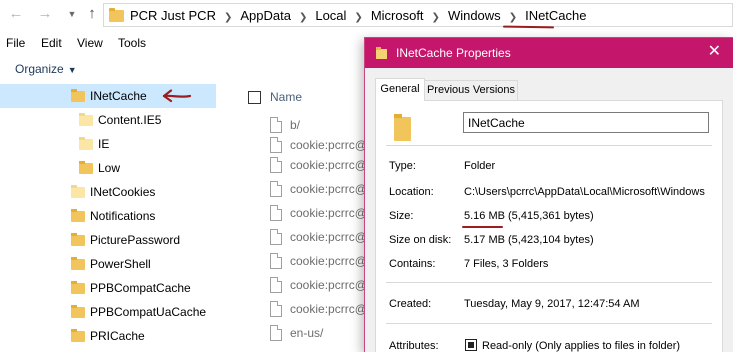 The image size is (733, 352). I want to click on list-item: b/, so click(306, 125).